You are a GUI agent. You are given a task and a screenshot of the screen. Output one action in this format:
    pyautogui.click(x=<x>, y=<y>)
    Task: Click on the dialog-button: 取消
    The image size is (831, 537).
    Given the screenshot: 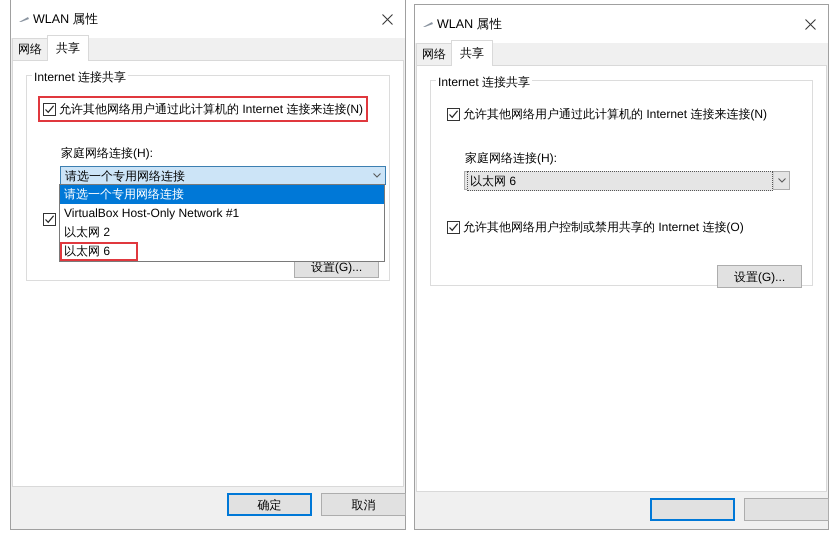 What is the action you would take?
    pyautogui.click(x=363, y=504)
    